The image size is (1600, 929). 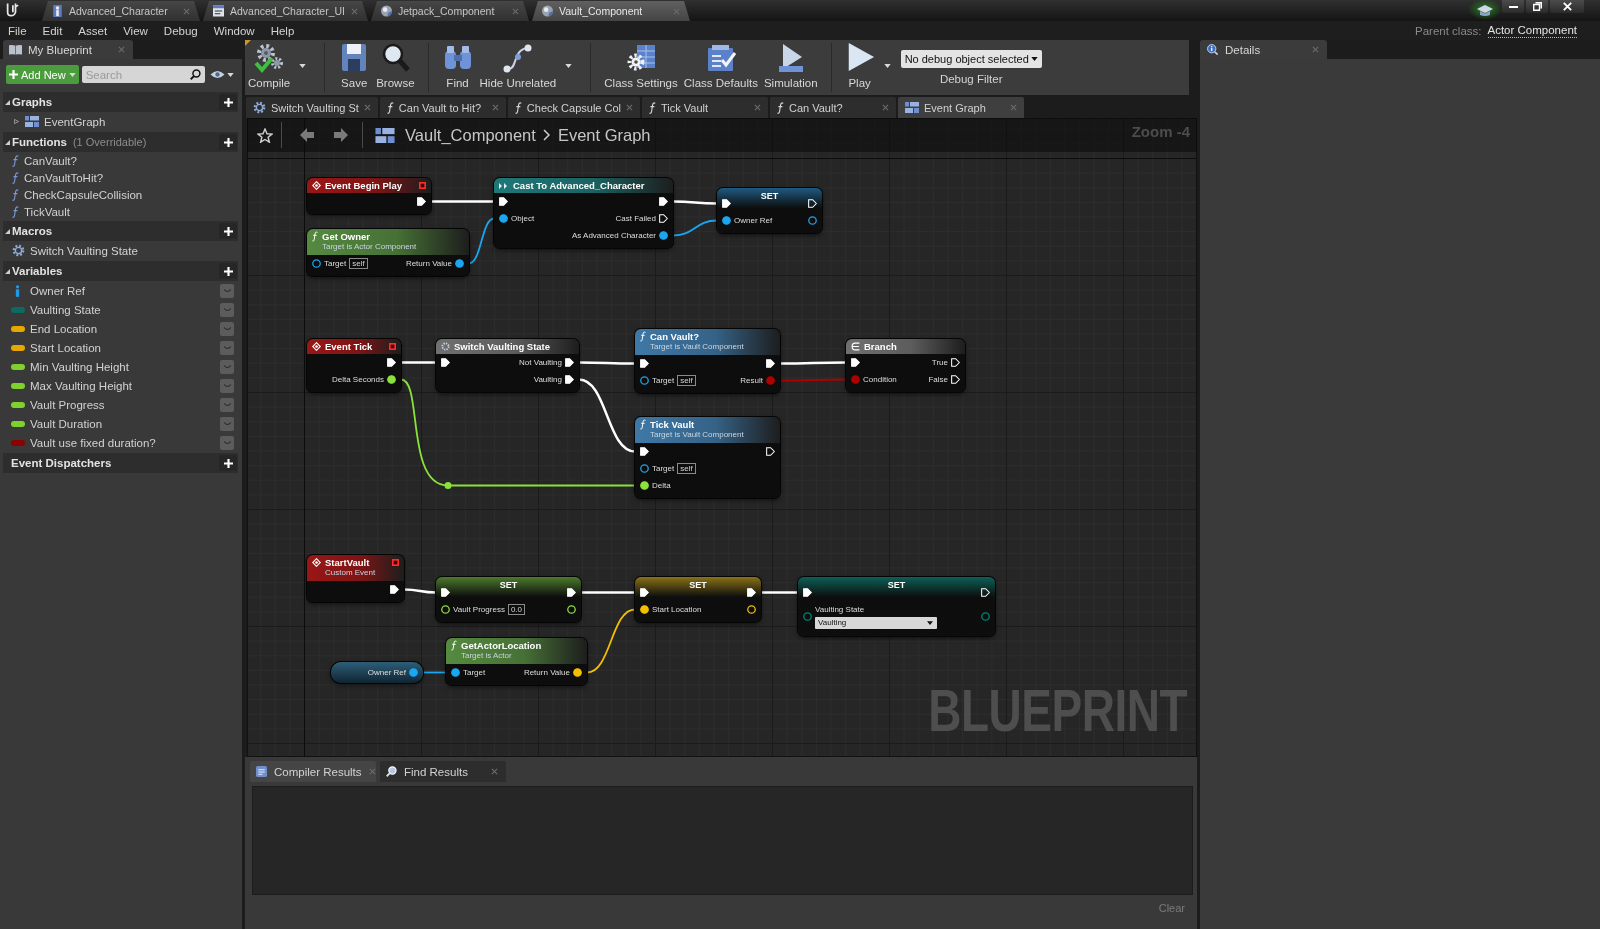 I want to click on panel-tab: My Blueprint, so click(x=68, y=49).